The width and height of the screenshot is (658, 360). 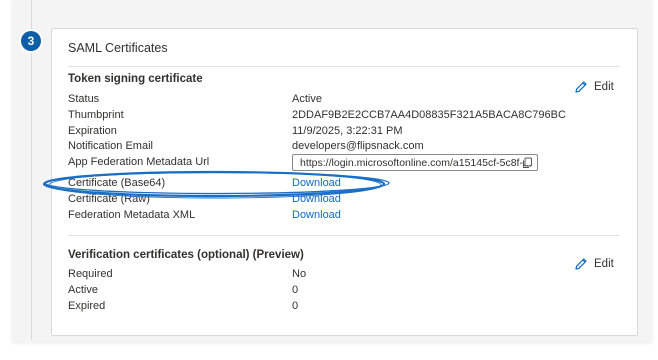 What do you see at coordinates (139, 162) in the screenshot?
I see `row-label: App Federation Metadata Url` at bounding box center [139, 162].